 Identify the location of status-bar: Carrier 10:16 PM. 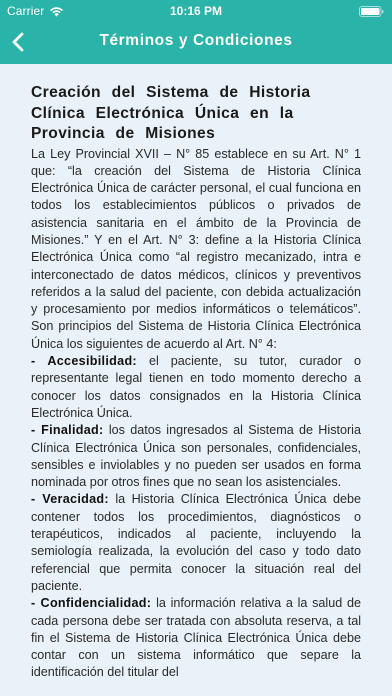
(196, 11).